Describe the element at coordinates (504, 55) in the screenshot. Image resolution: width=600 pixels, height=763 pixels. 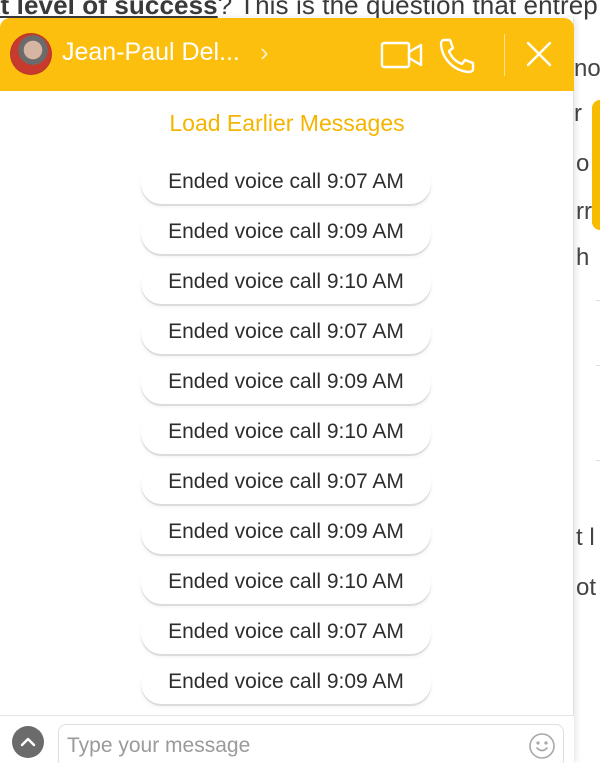
I see `header-divider` at that location.